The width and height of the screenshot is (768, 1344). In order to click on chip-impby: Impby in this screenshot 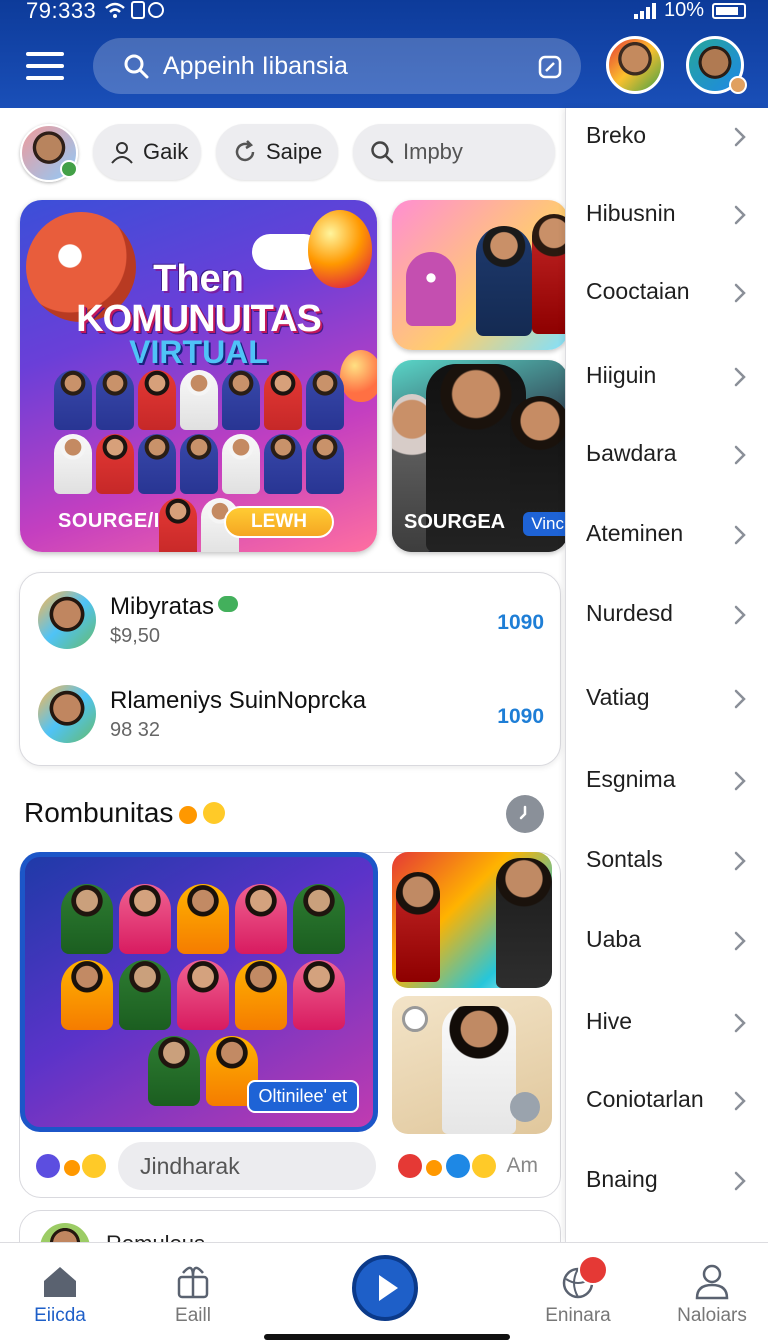, I will do `click(454, 152)`.